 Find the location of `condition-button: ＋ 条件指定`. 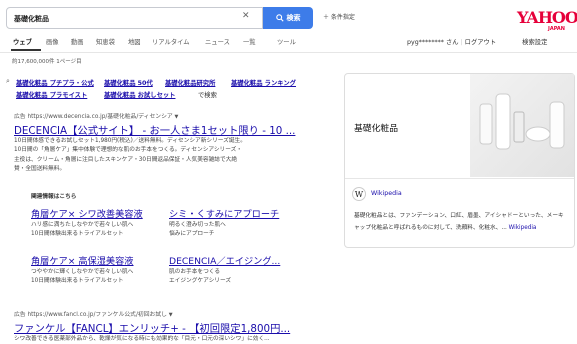

condition-button: ＋ 条件指定 is located at coordinates (339, 16).